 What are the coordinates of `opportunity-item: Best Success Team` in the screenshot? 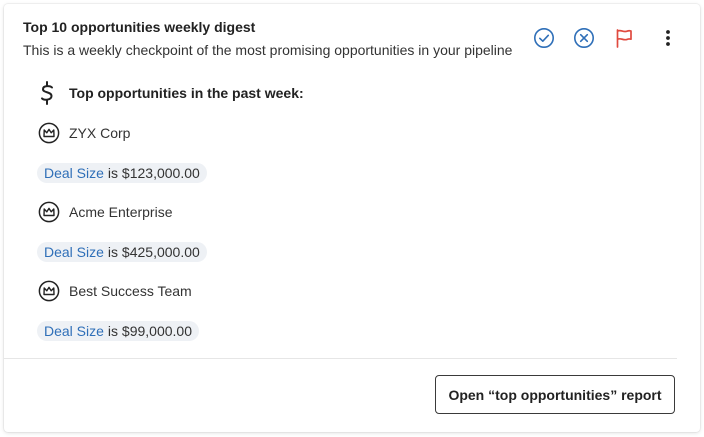 It's located at (115, 291).